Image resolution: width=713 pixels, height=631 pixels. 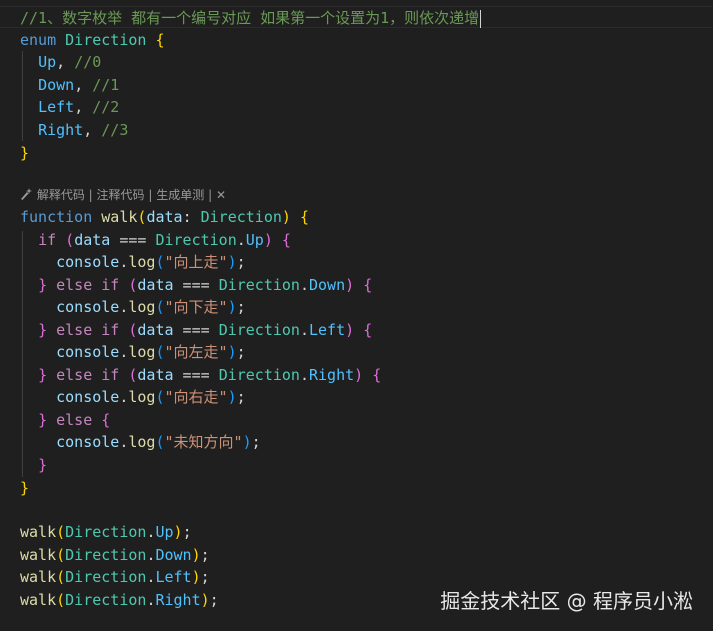 I want to click on code-line: Up, //0, so click(x=60, y=62).